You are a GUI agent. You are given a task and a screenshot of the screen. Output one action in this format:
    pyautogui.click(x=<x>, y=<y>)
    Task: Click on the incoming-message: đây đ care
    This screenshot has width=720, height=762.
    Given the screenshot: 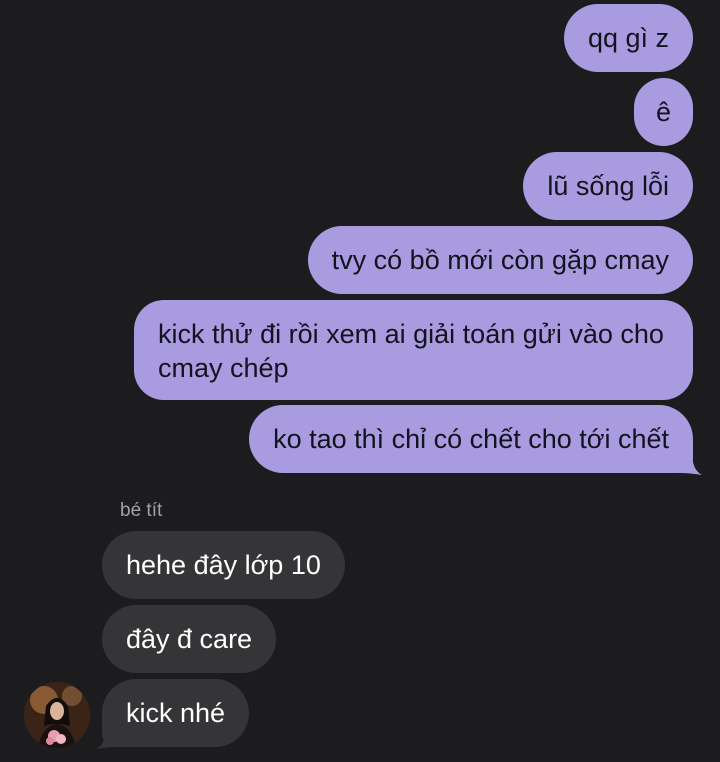 What is the action you would take?
    pyautogui.click(x=189, y=639)
    